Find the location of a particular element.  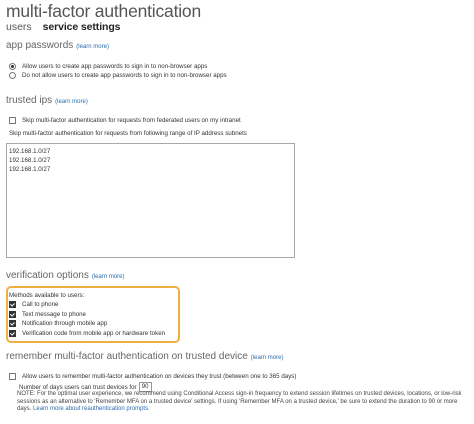

method-text-message: Text message to phone is located at coordinates (47, 314).